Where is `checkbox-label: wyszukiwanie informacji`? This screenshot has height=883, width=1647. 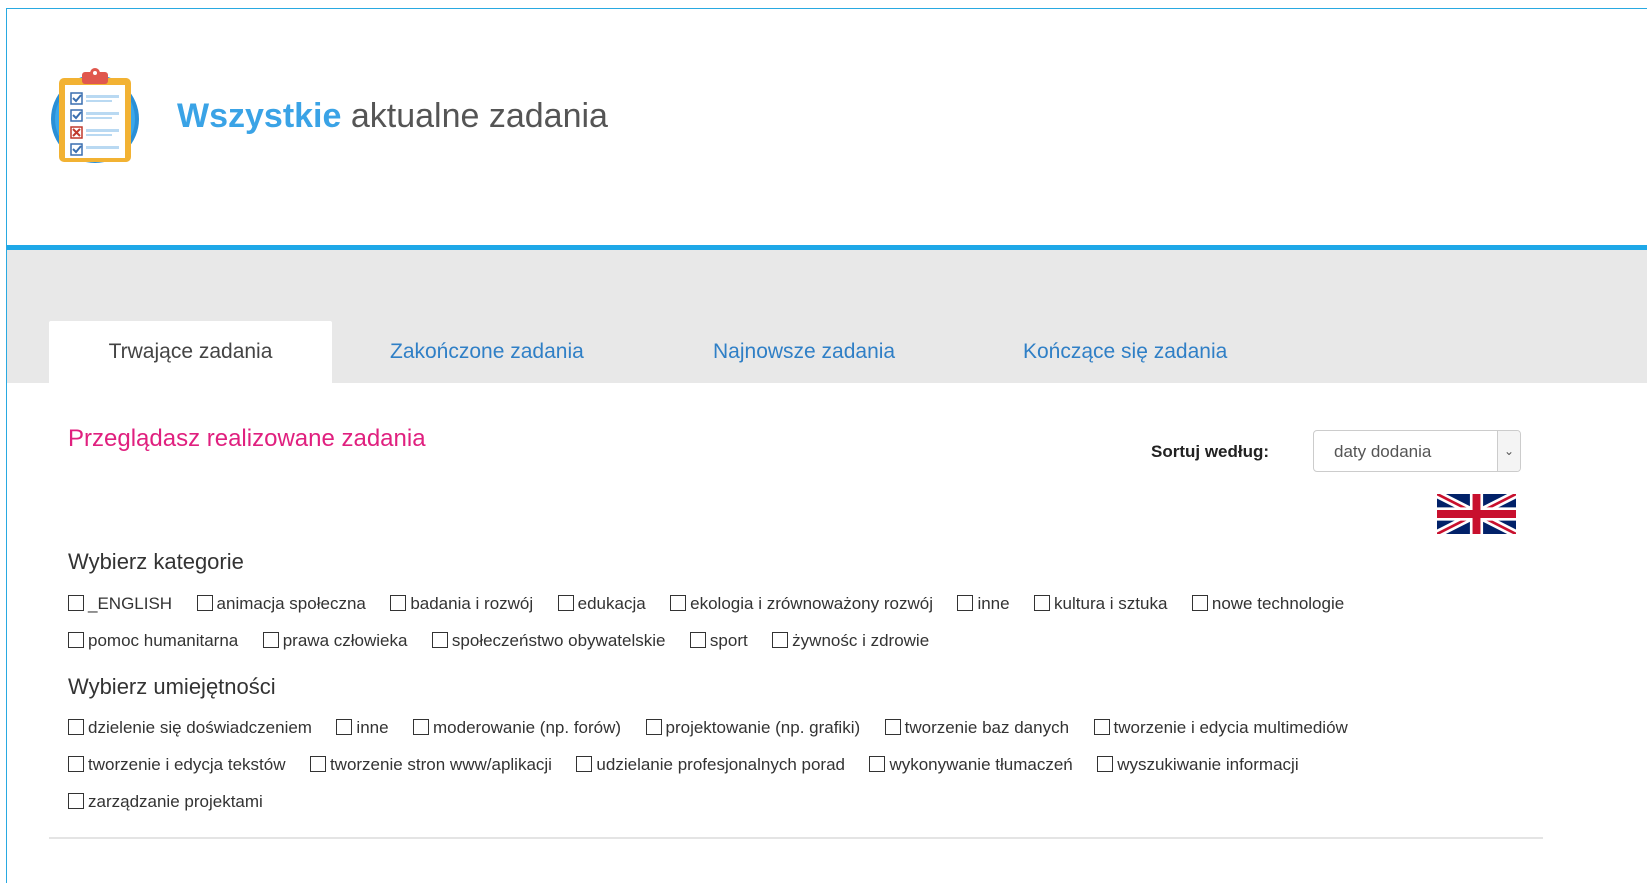 checkbox-label: wyszukiwanie informacji is located at coordinates (1208, 764).